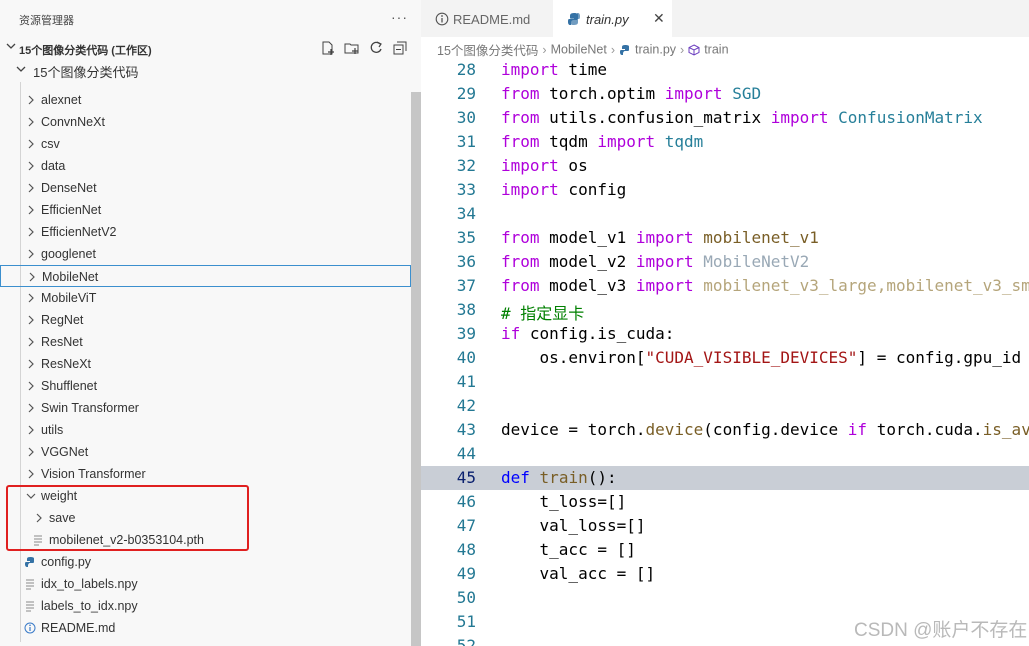  I want to click on code-line: 31 from tqdm import tqdm, so click(725, 142).